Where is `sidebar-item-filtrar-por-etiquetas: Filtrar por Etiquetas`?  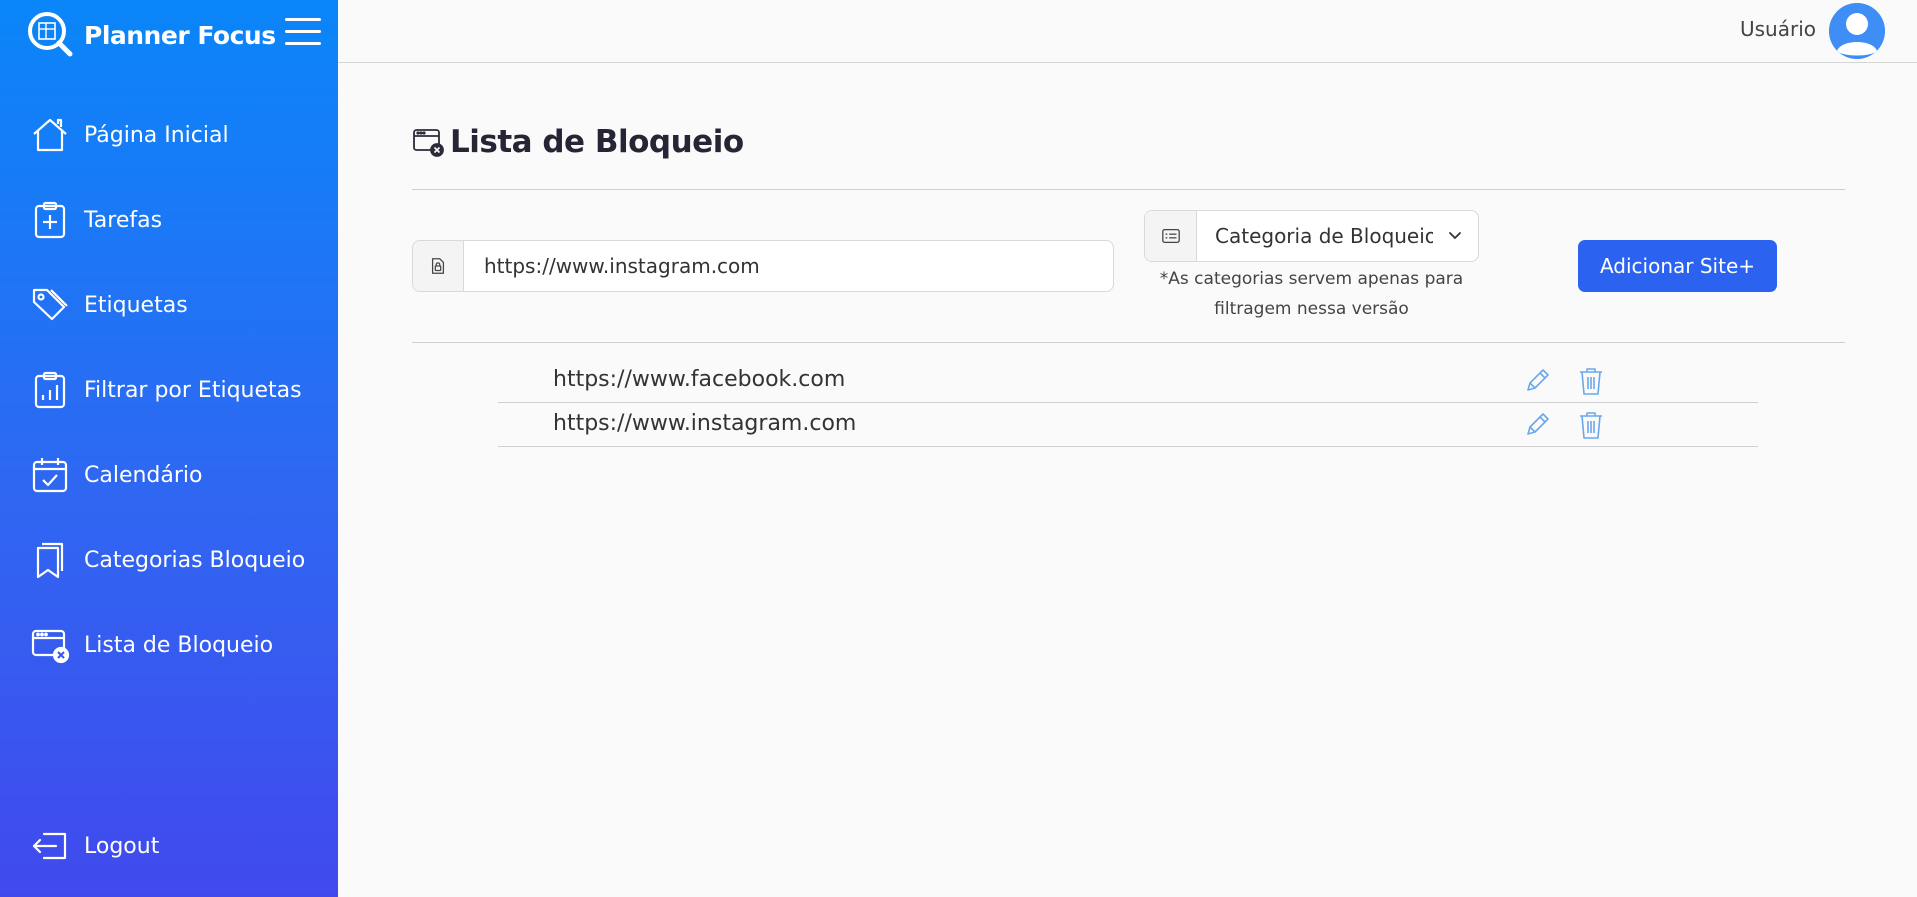 sidebar-item-filtrar-por-etiquetas: Filtrar por Etiquetas is located at coordinates (166, 390).